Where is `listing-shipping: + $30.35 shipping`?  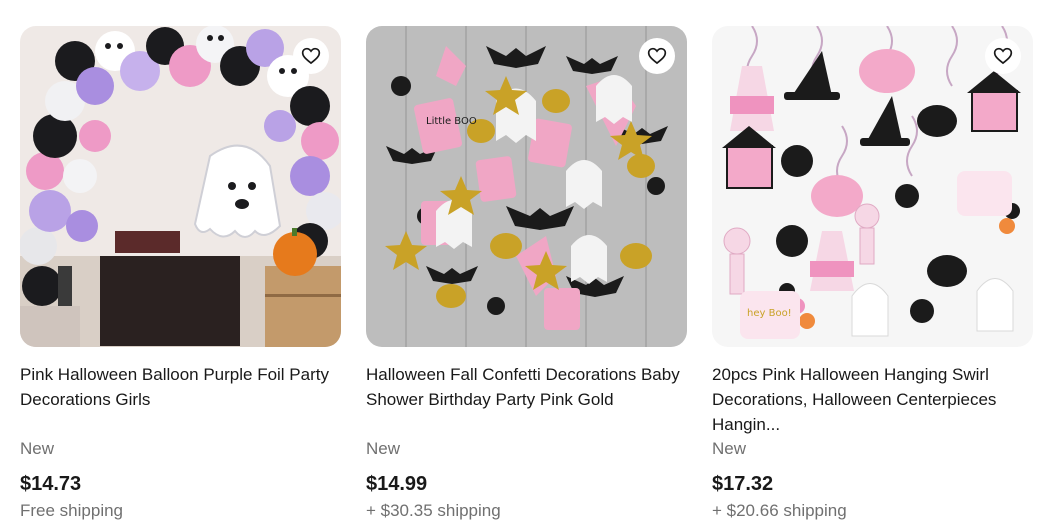 listing-shipping: + $30.35 shipping is located at coordinates (433, 510).